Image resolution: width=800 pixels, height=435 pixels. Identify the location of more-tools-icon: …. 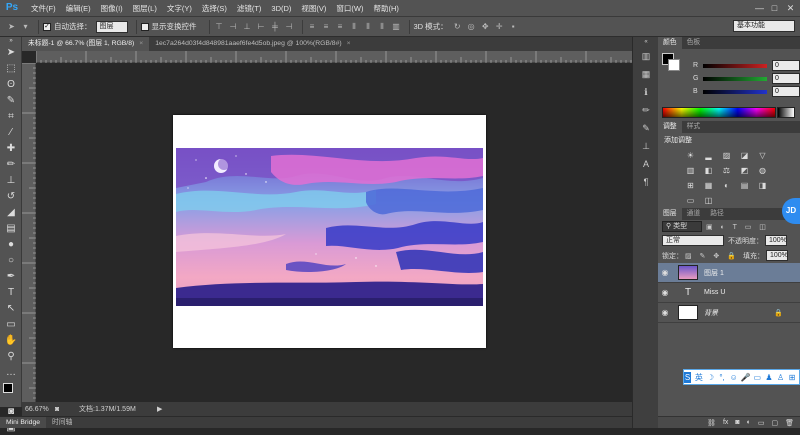
(11, 372).